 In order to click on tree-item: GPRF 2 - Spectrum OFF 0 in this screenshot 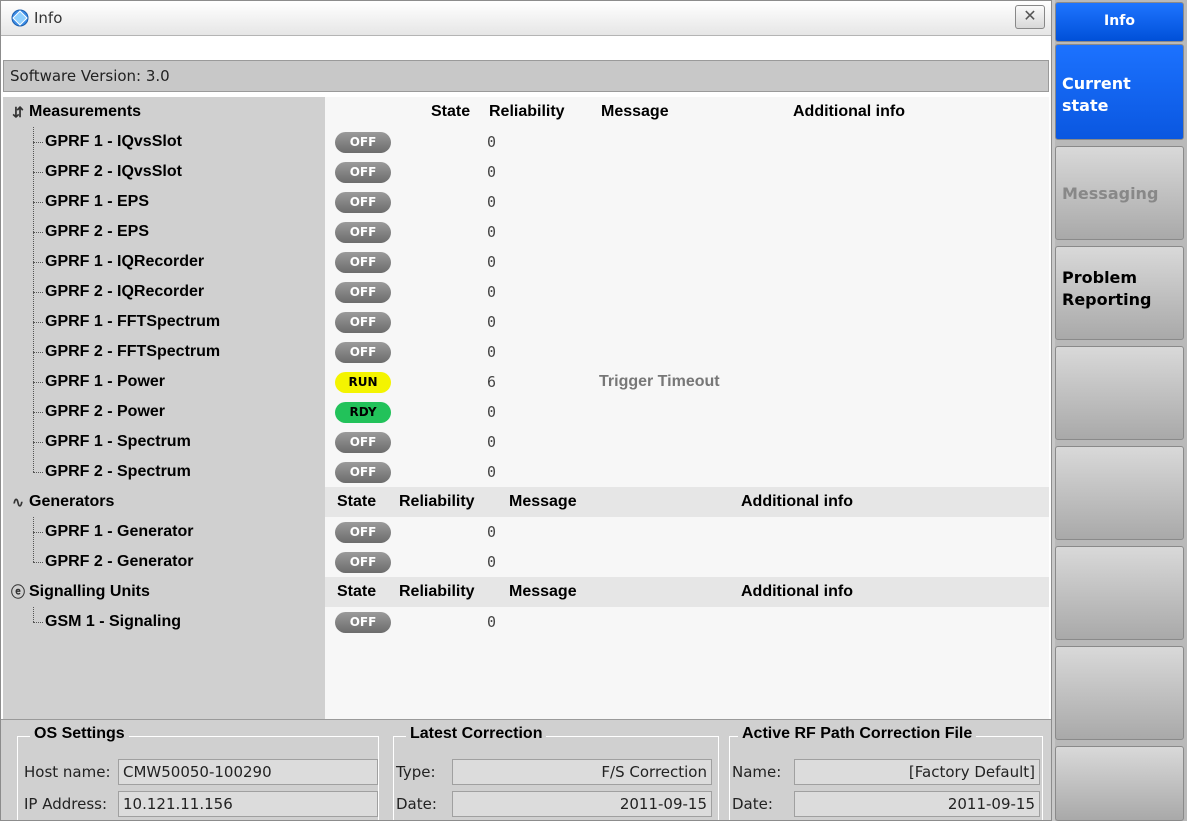, I will do `click(526, 472)`.